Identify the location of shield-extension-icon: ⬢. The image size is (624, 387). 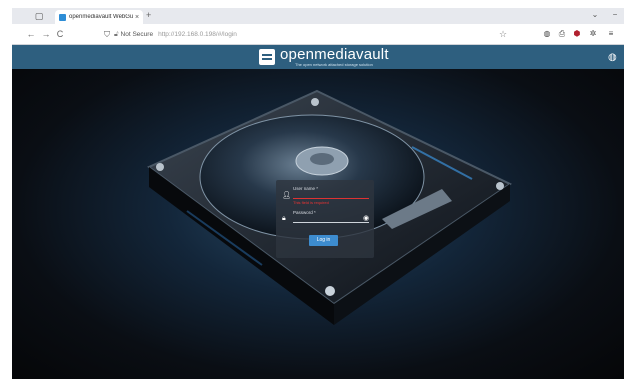
(577, 33).